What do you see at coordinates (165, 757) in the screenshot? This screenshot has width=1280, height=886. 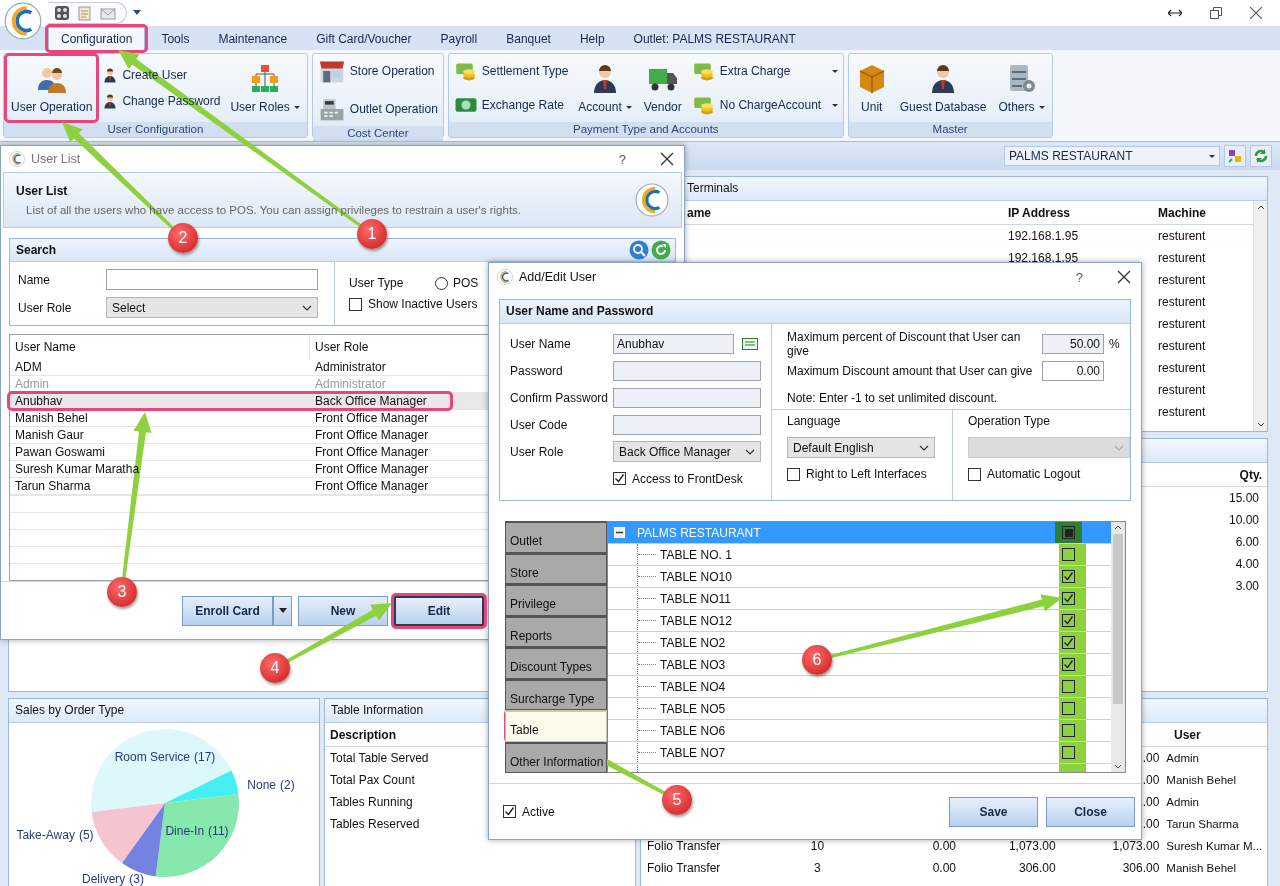 I see `data-label: Room Service (17)` at bounding box center [165, 757].